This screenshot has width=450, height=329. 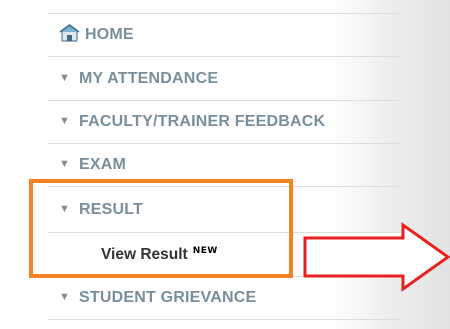 What do you see at coordinates (103, 164) in the screenshot?
I see `menu-item-label: EXAM` at bounding box center [103, 164].